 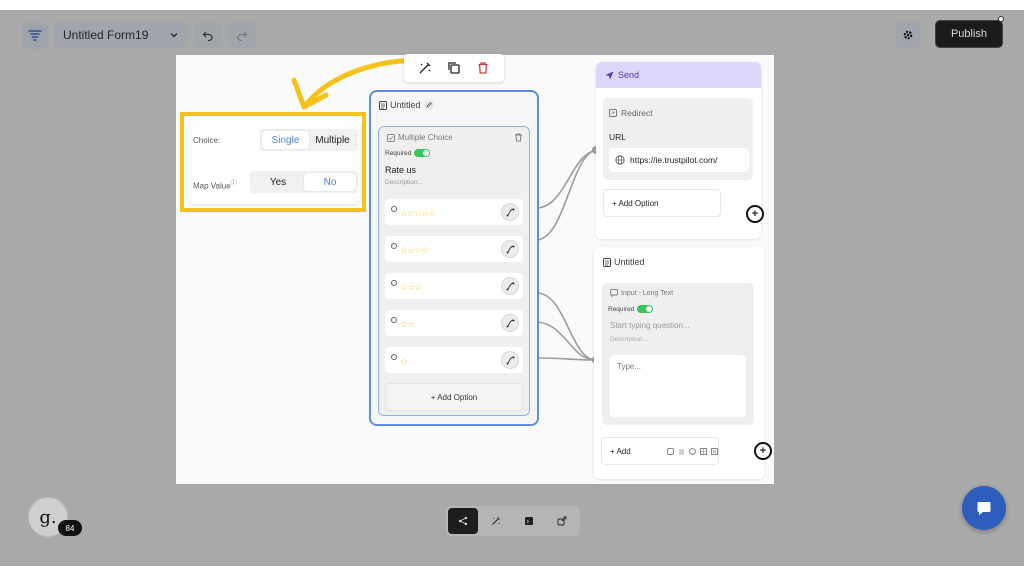 I want to click on list-item: ☆, so click(x=454, y=360).